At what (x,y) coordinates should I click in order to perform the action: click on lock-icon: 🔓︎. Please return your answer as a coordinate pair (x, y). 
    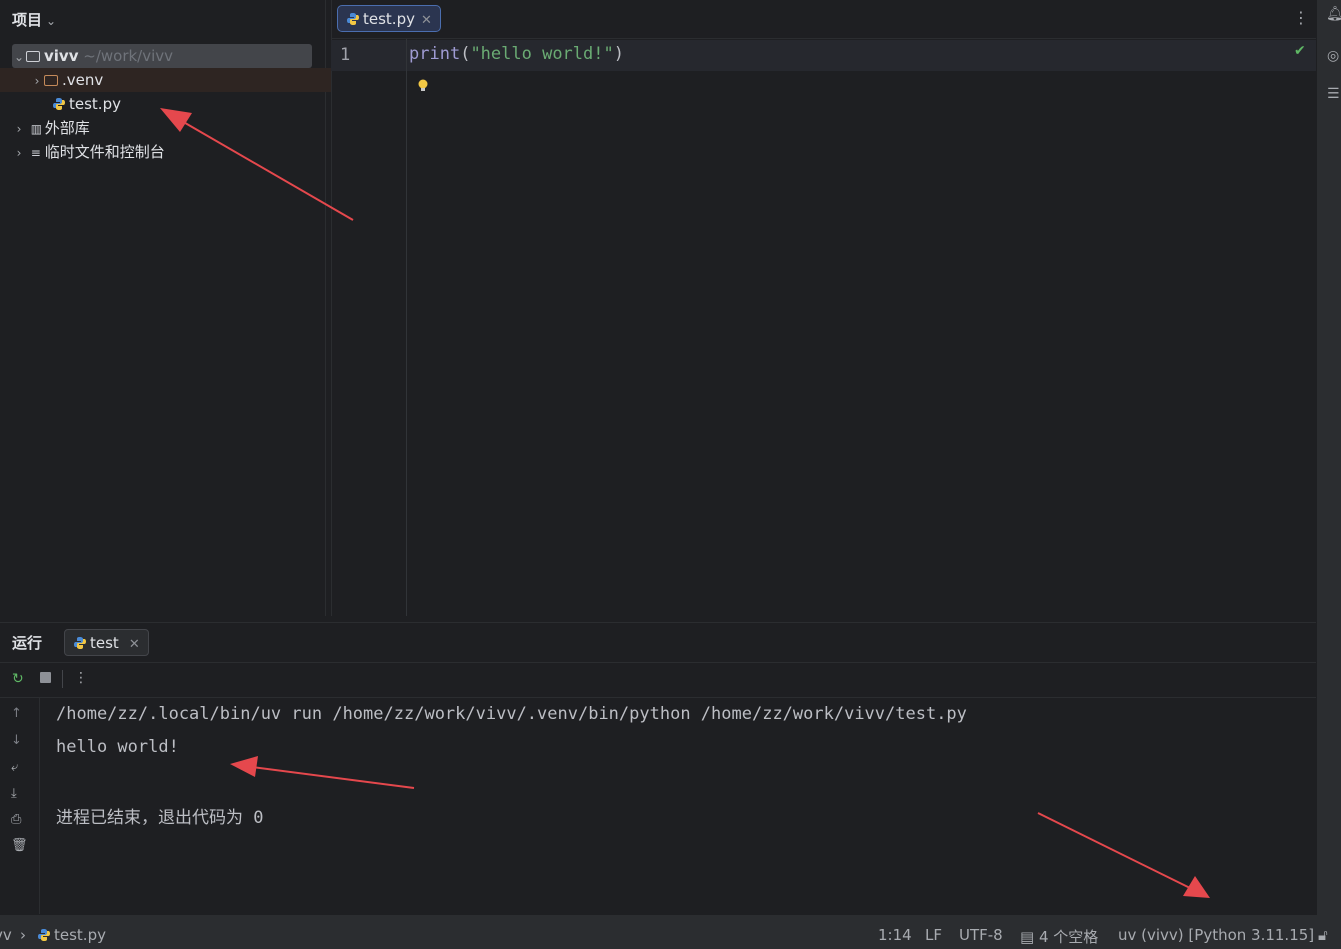
    Looking at the image, I should click on (1323, 935).